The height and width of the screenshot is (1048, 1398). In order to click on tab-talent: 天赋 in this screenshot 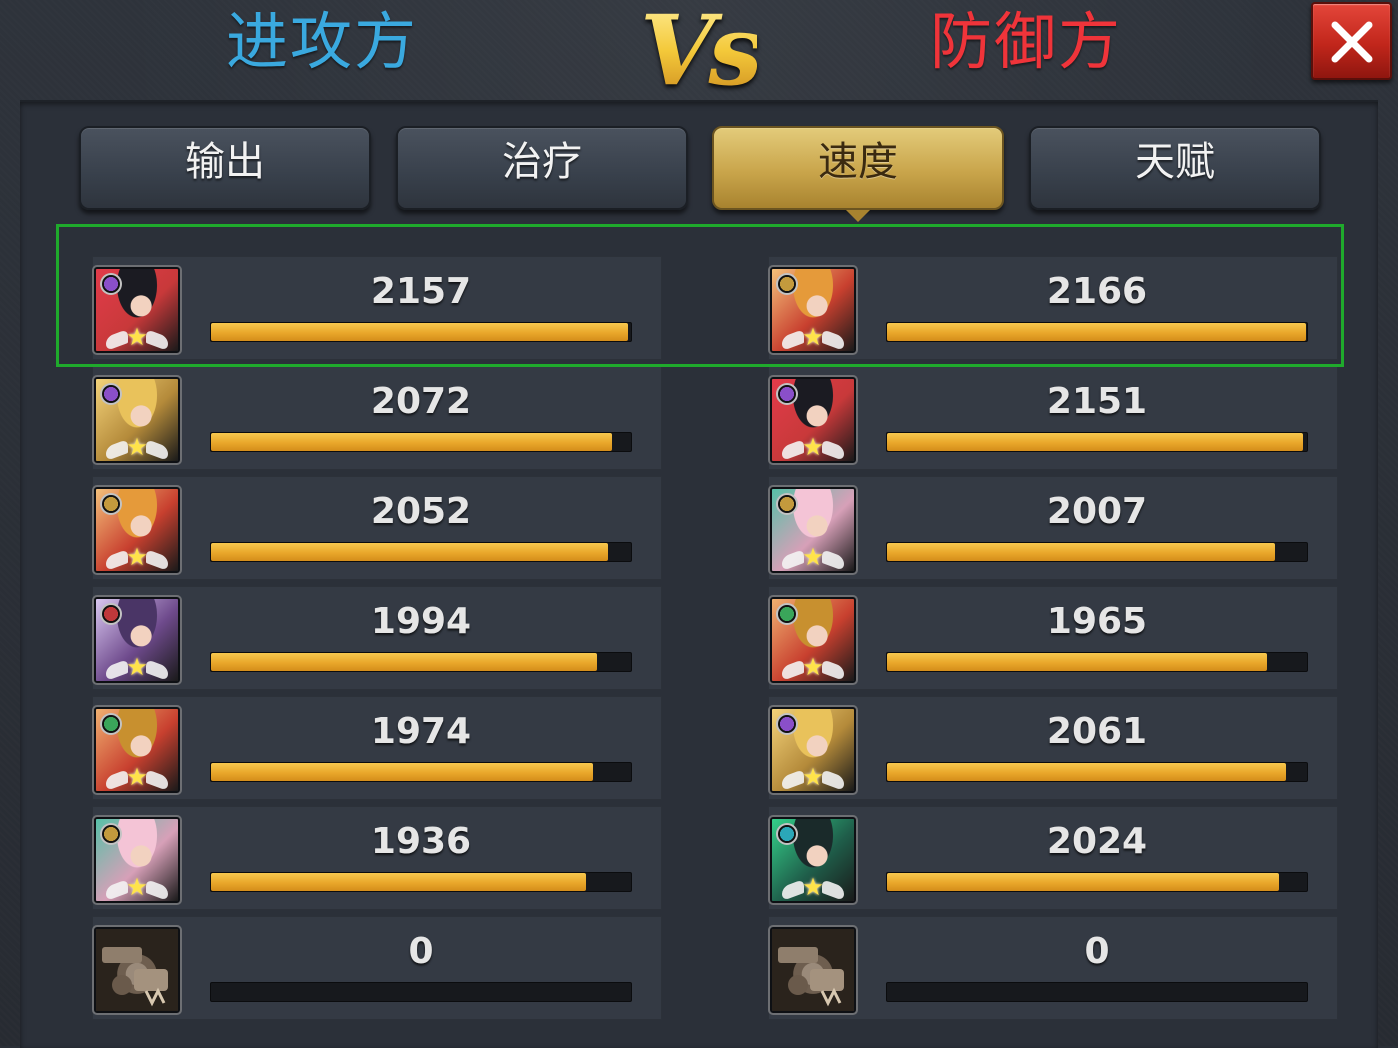, I will do `click(1175, 168)`.